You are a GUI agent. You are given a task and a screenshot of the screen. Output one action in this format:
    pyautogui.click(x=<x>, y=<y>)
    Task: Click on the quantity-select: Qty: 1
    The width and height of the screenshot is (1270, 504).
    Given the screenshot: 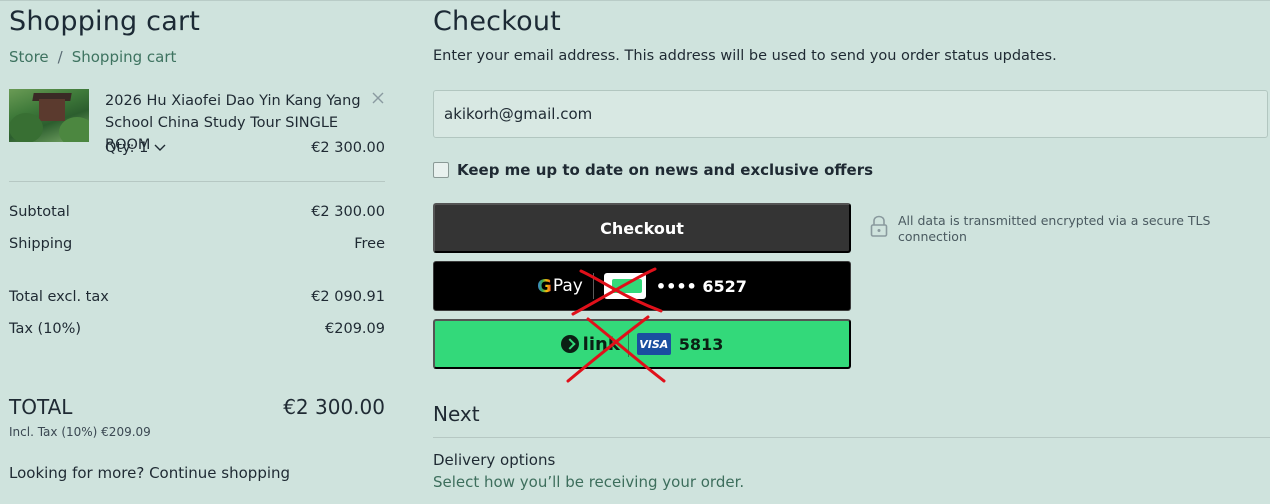 What is the action you would take?
    pyautogui.click(x=135, y=148)
    